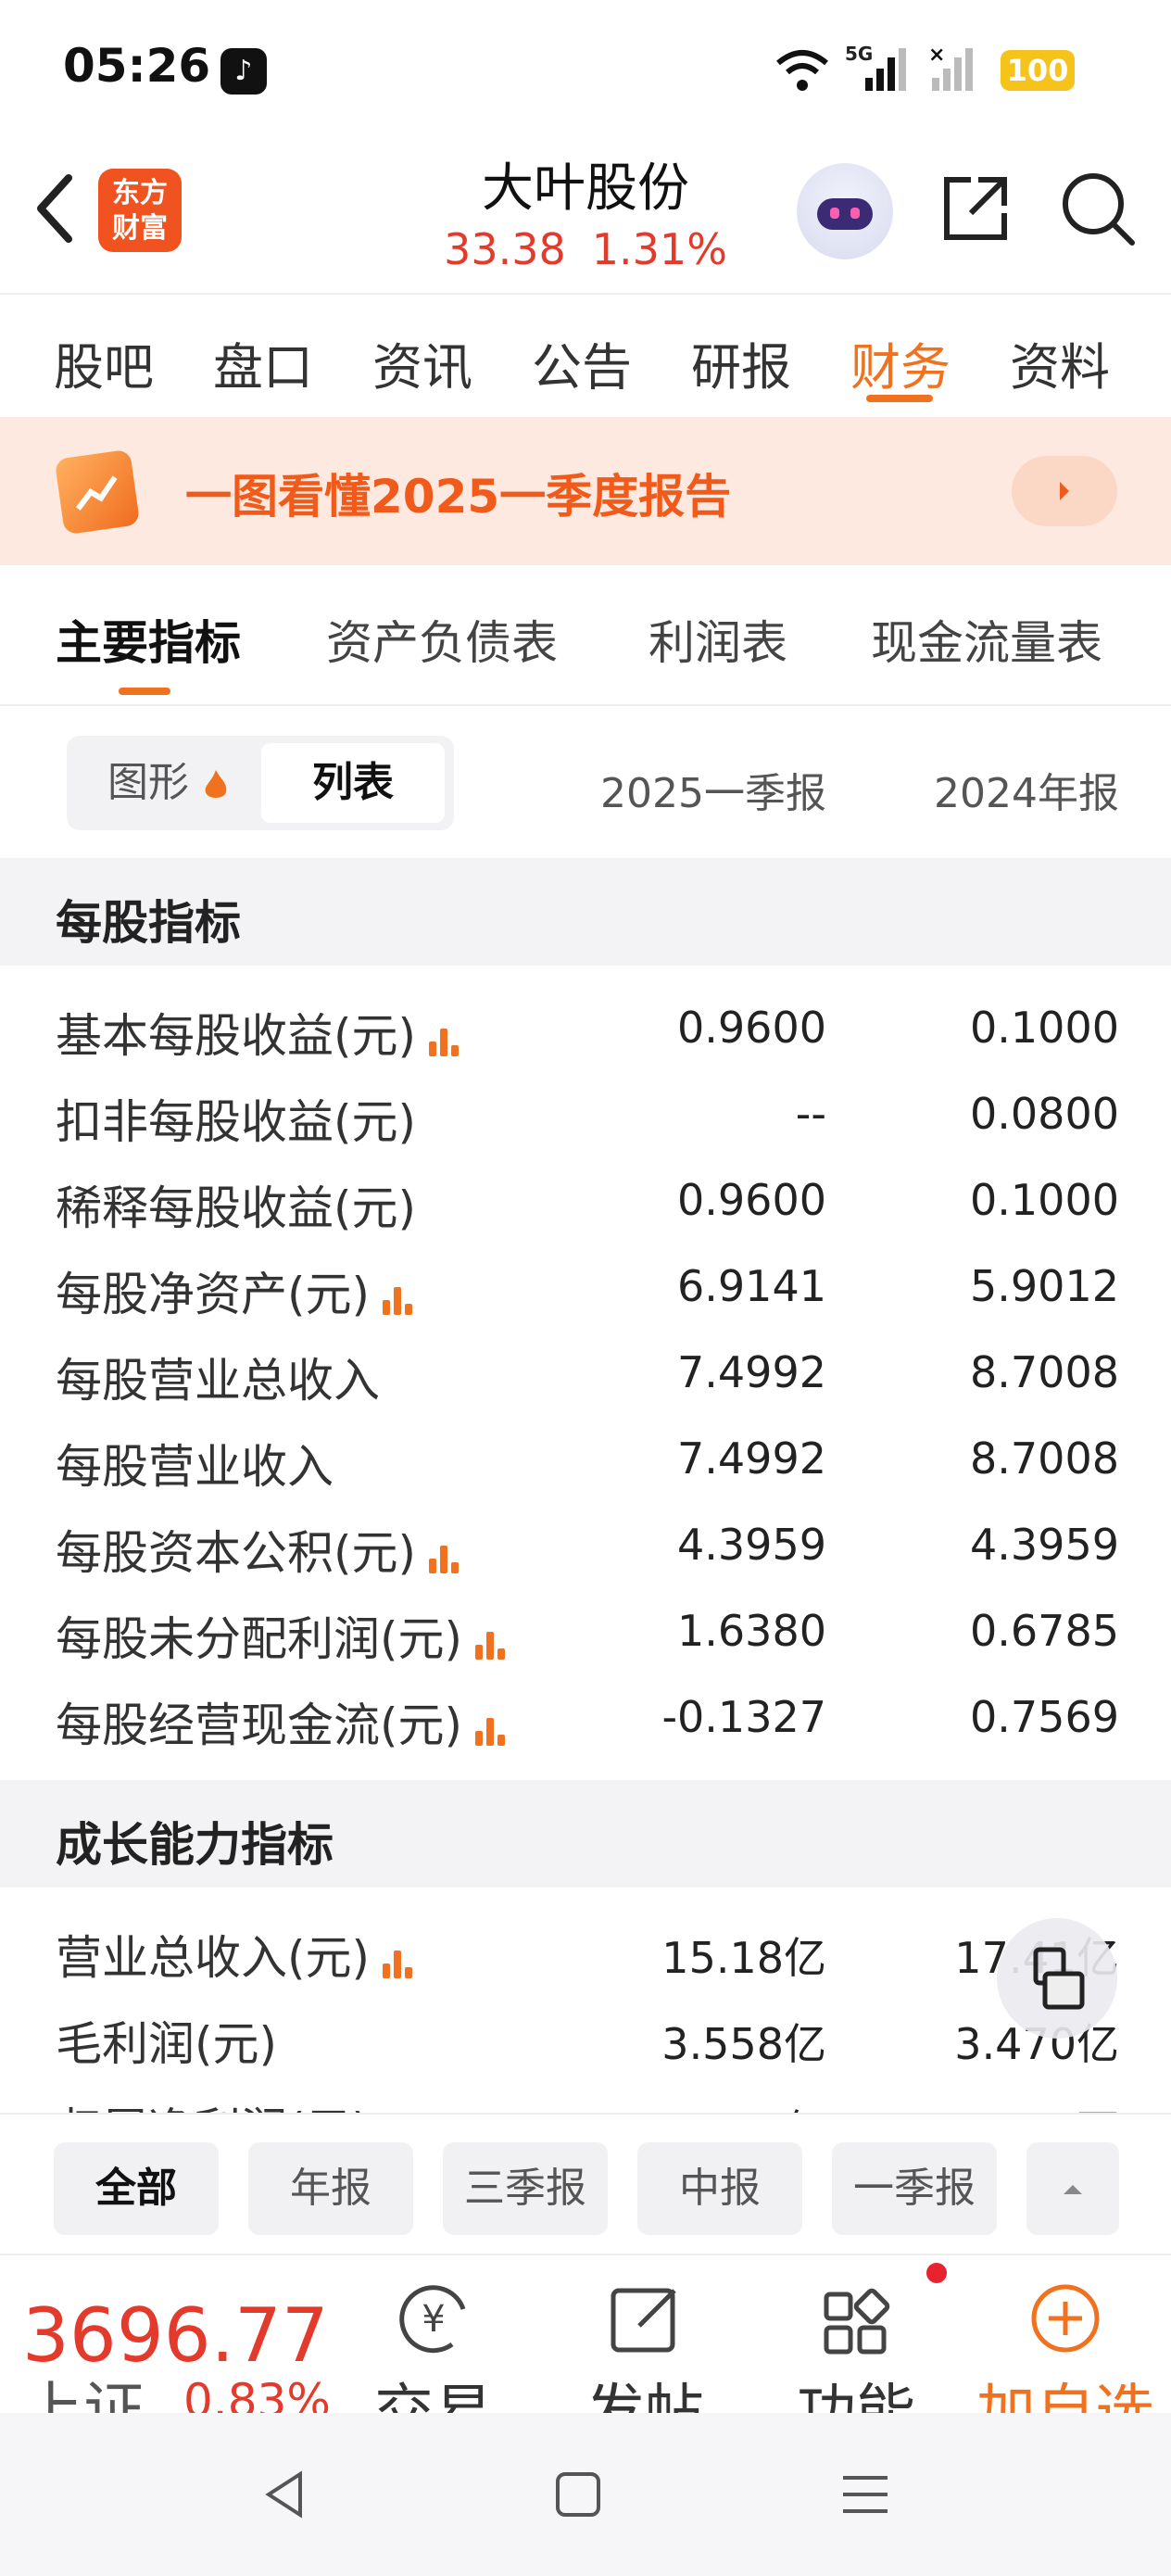  I want to click on nav-home-icon, so click(578, 2494).